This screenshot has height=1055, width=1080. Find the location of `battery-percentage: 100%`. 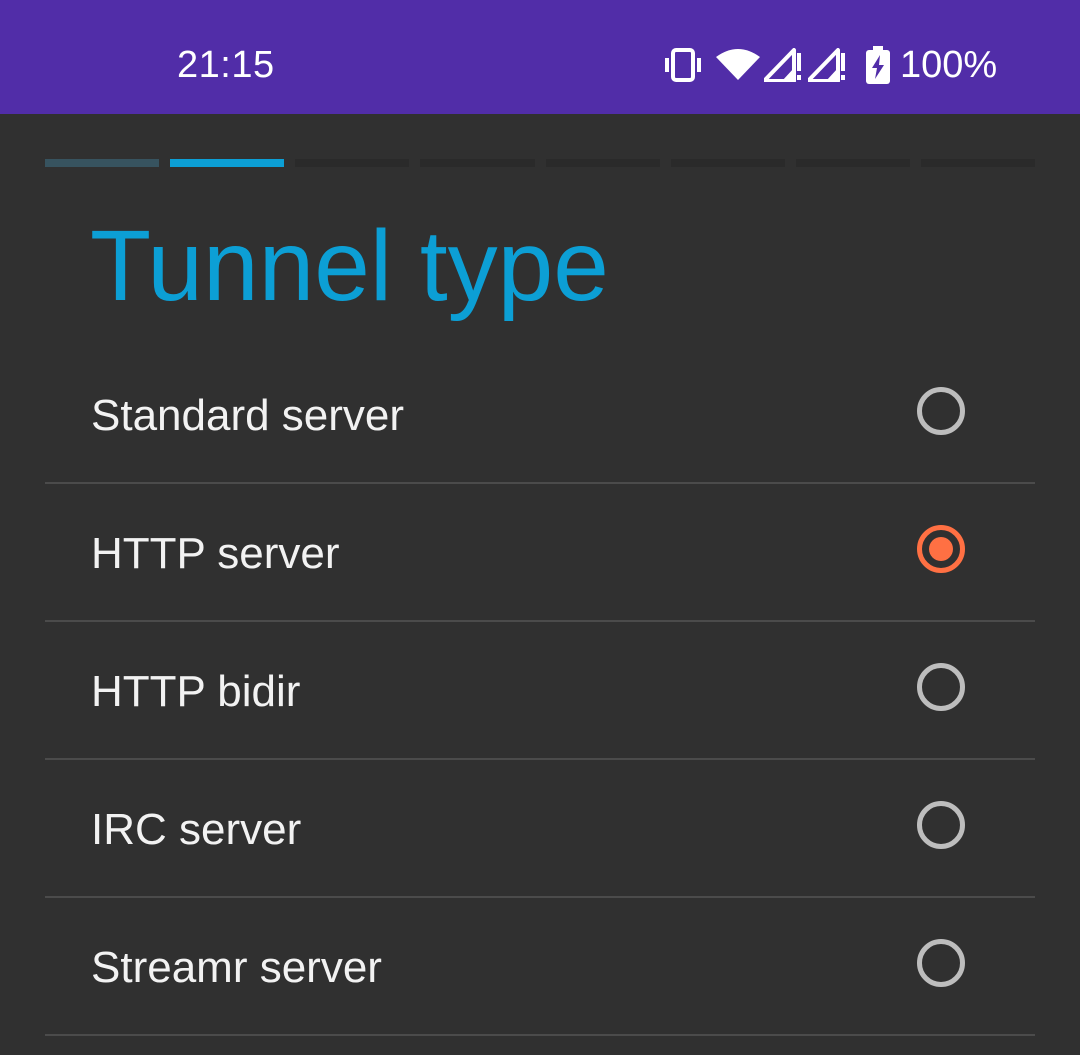

battery-percentage: 100% is located at coordinates (949, 65).